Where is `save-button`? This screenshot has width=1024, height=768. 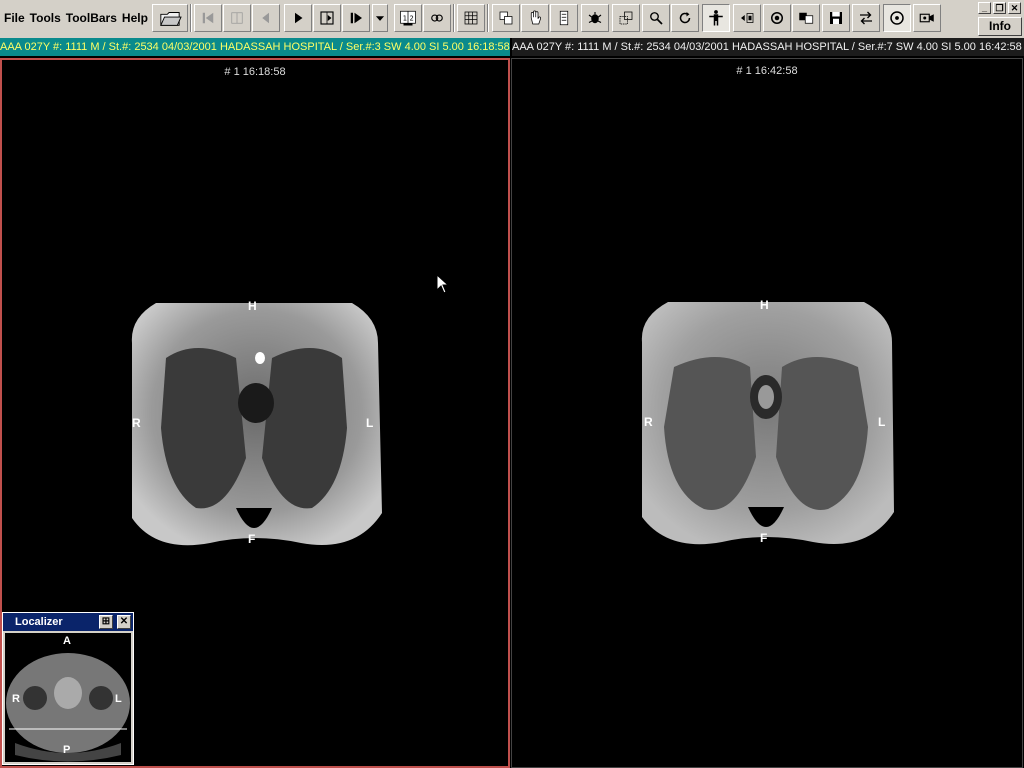 save-button is located at coordinates (836, 18).